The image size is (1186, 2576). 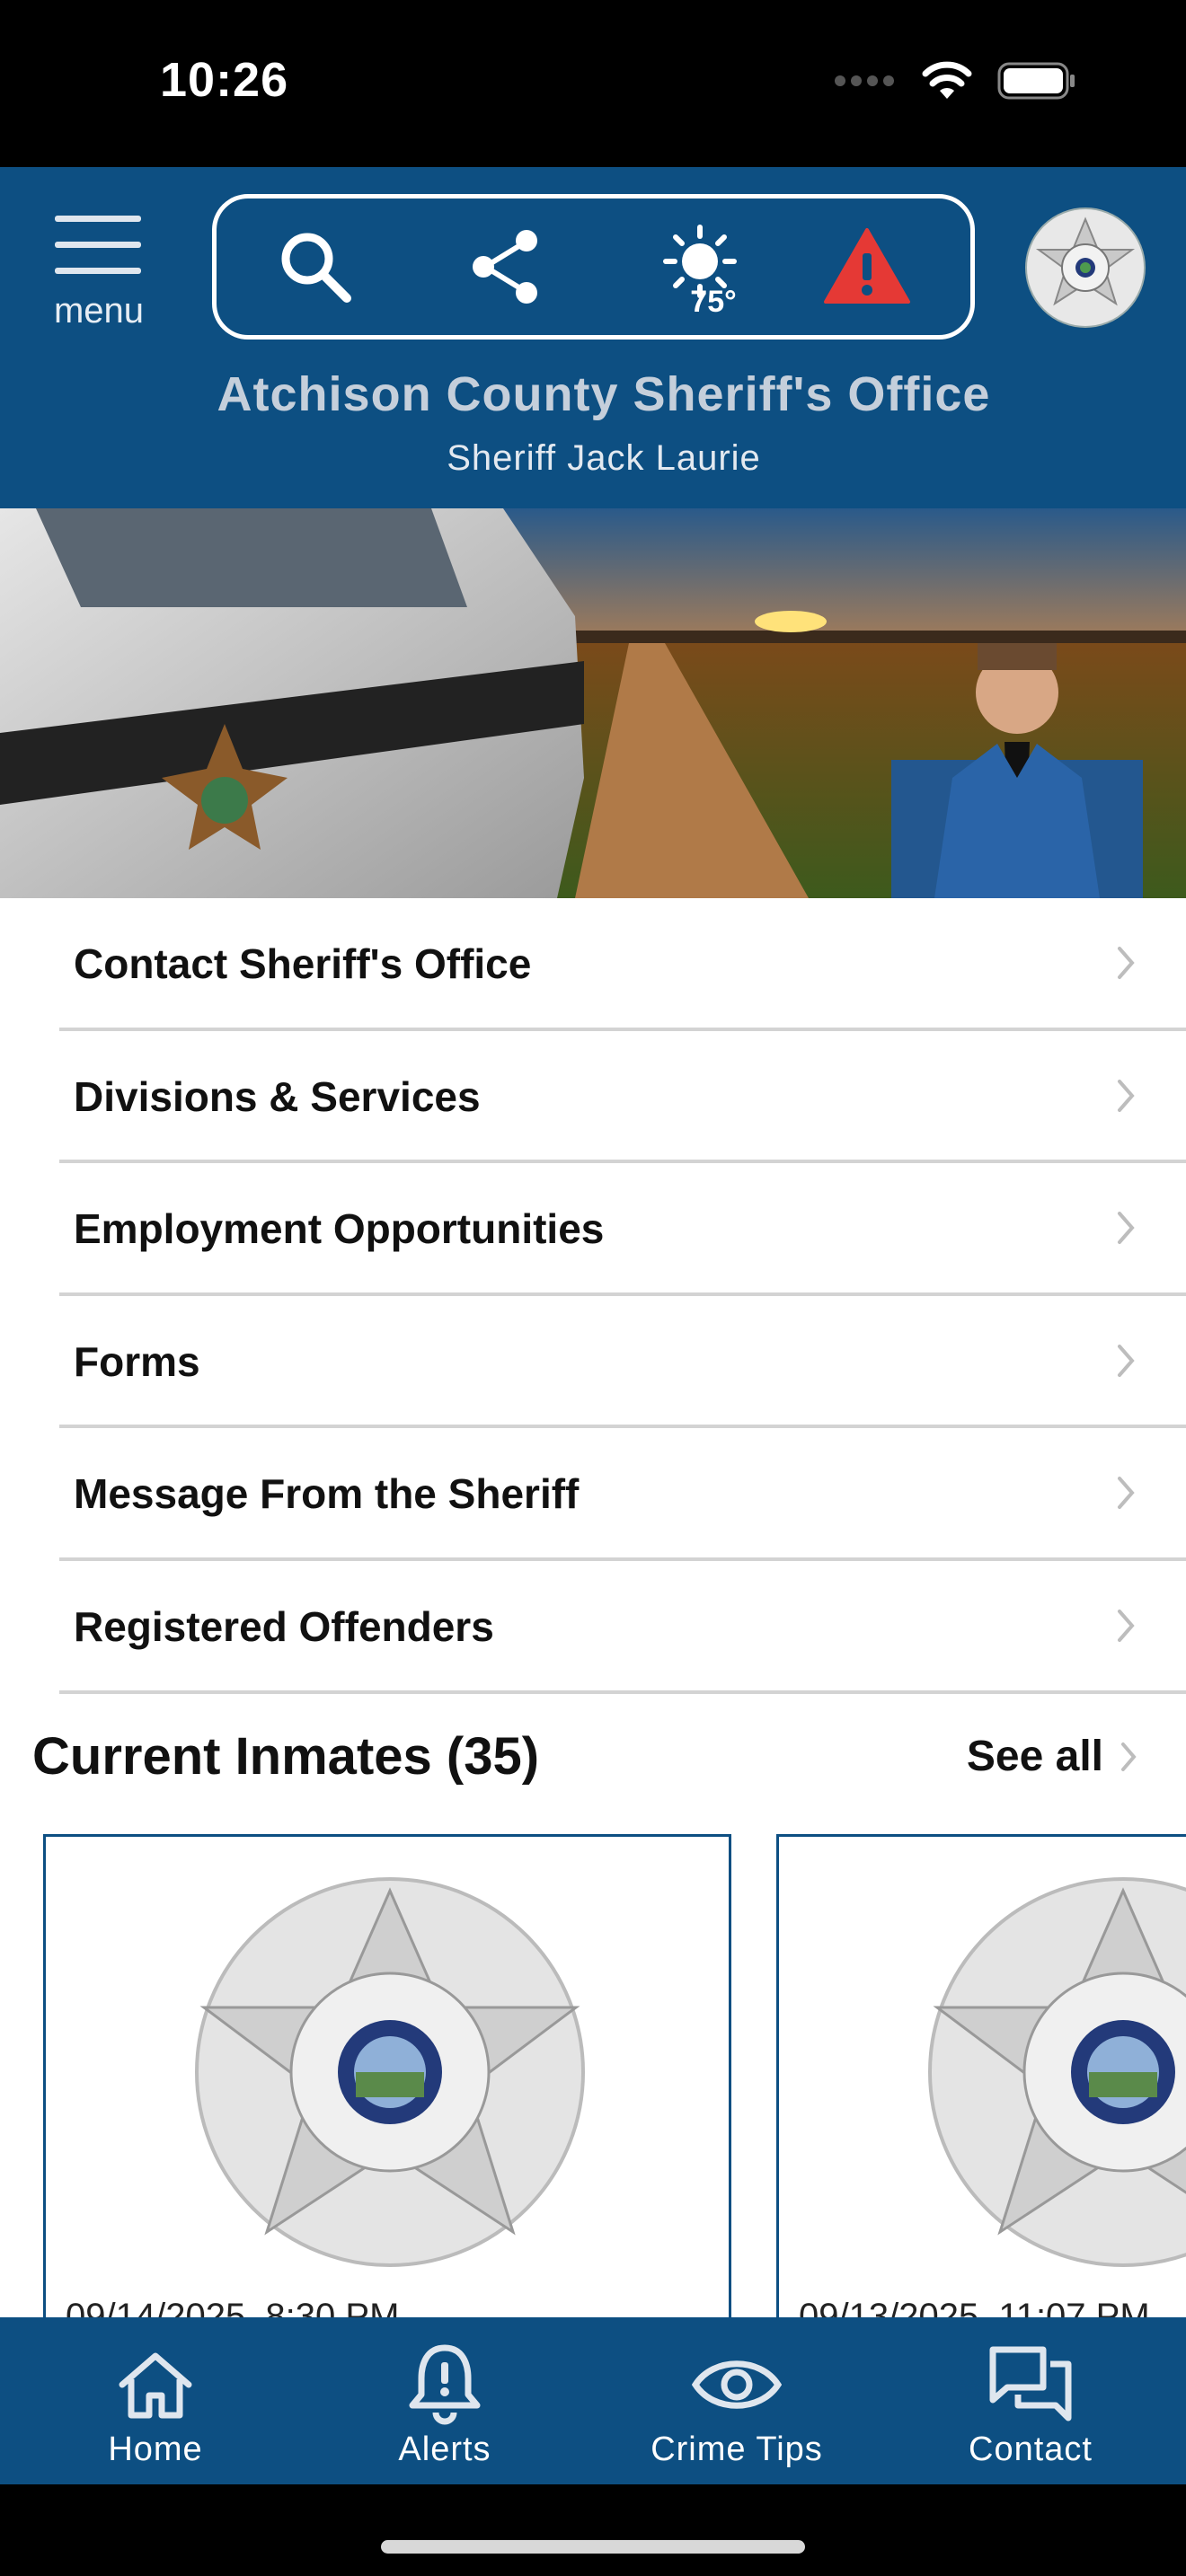 What do you see at coordinates (444, 2449) in the screenshot?
I see `tab-label: Alerts` at bounding box center [444, 2449].